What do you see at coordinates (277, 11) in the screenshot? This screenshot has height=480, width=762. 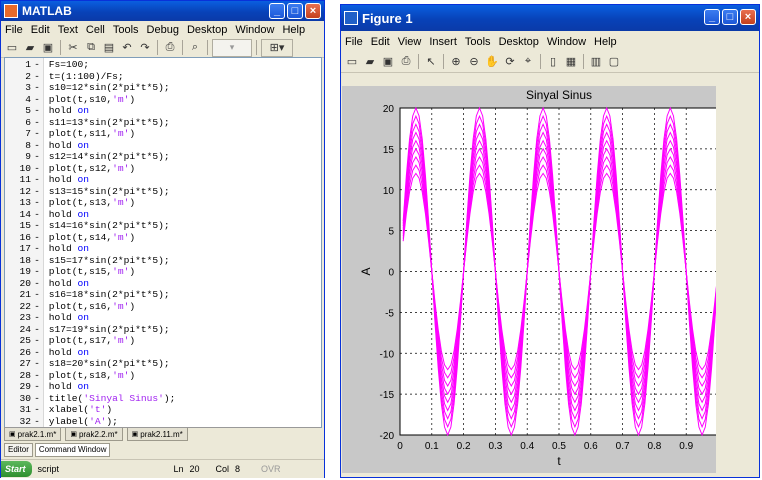 I see `minimize-button: _` at bounding box center [277, 11].